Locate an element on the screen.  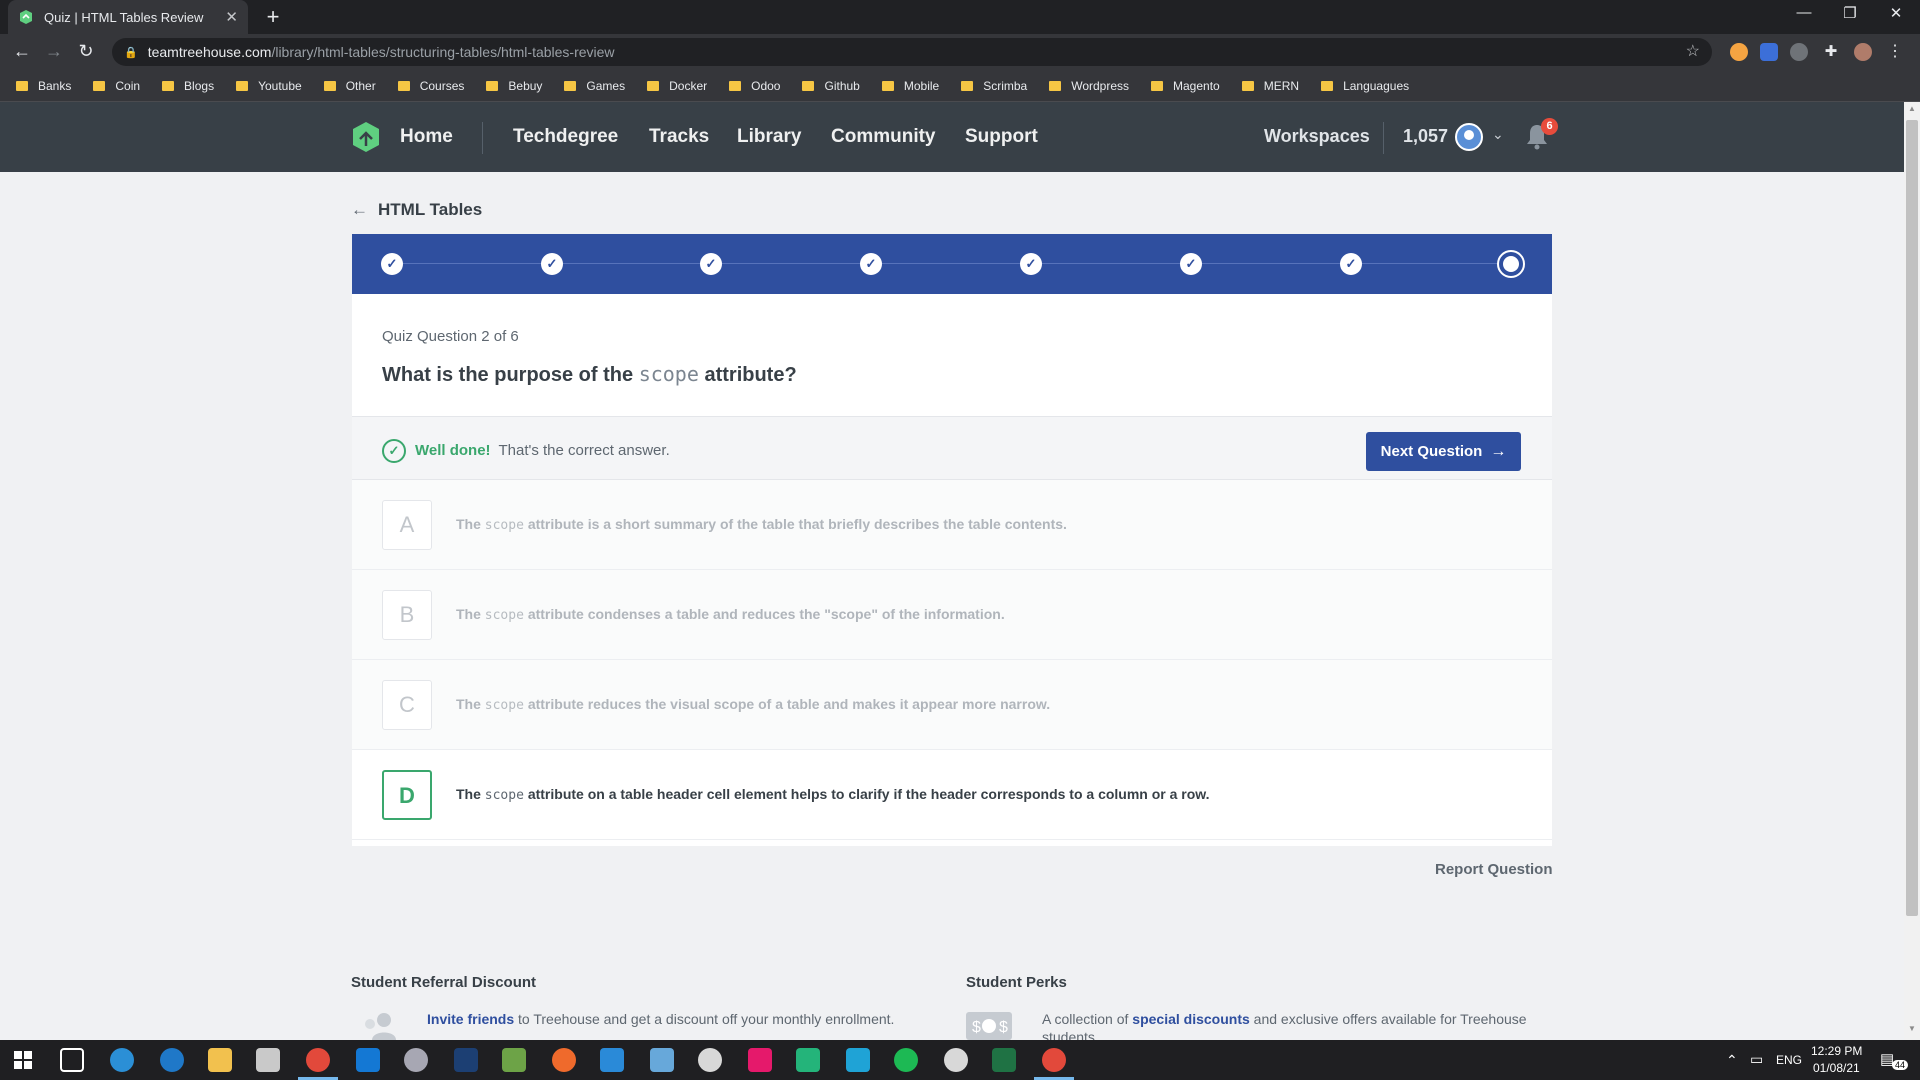
bookmark-star-icon: ☆ is located at coordinates (1693, 51).